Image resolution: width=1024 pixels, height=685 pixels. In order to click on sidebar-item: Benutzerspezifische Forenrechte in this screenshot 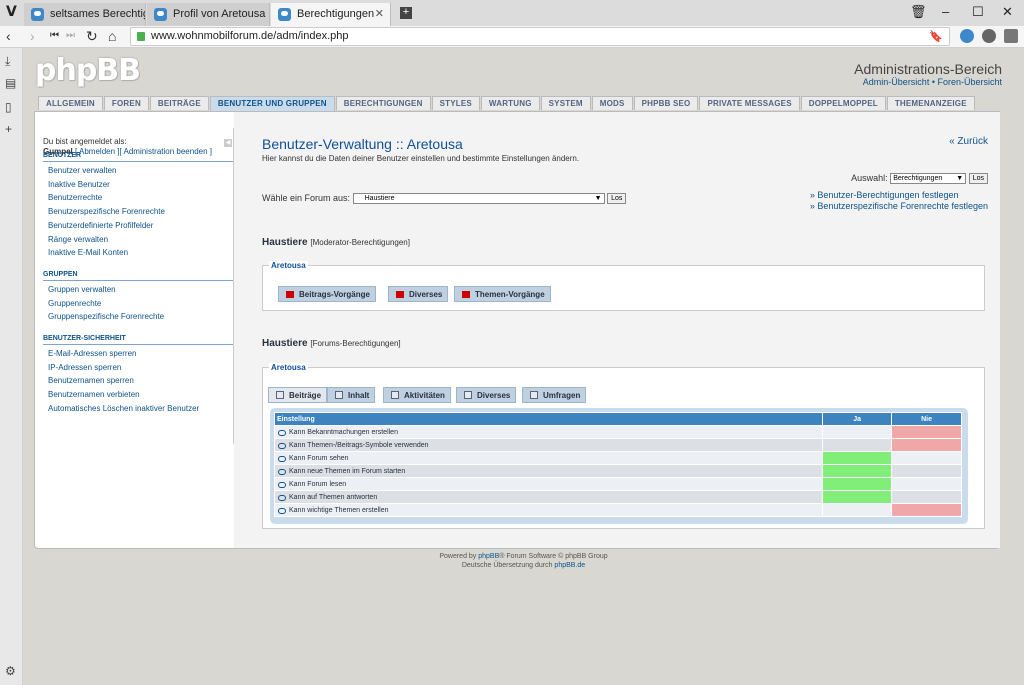, I will do `click(106, 211)`.